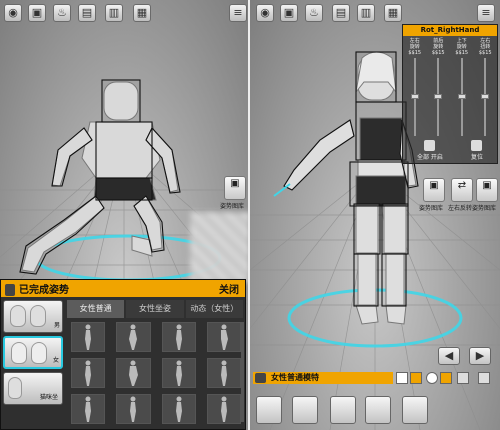 The image size is (500, 430). I want to click on pose-library-button-2: ▣, so click(487, 190).